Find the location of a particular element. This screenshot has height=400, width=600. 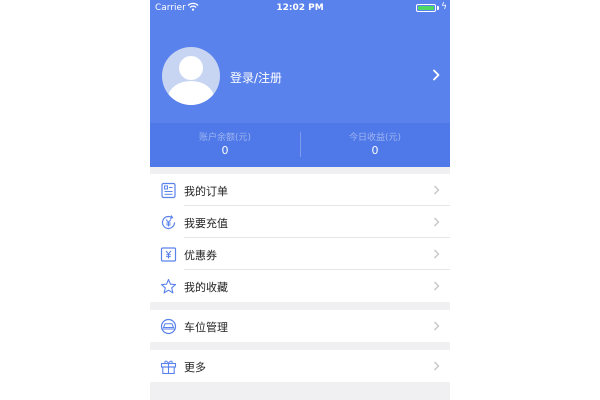

battery-icon is located at coordinates (426, 8).